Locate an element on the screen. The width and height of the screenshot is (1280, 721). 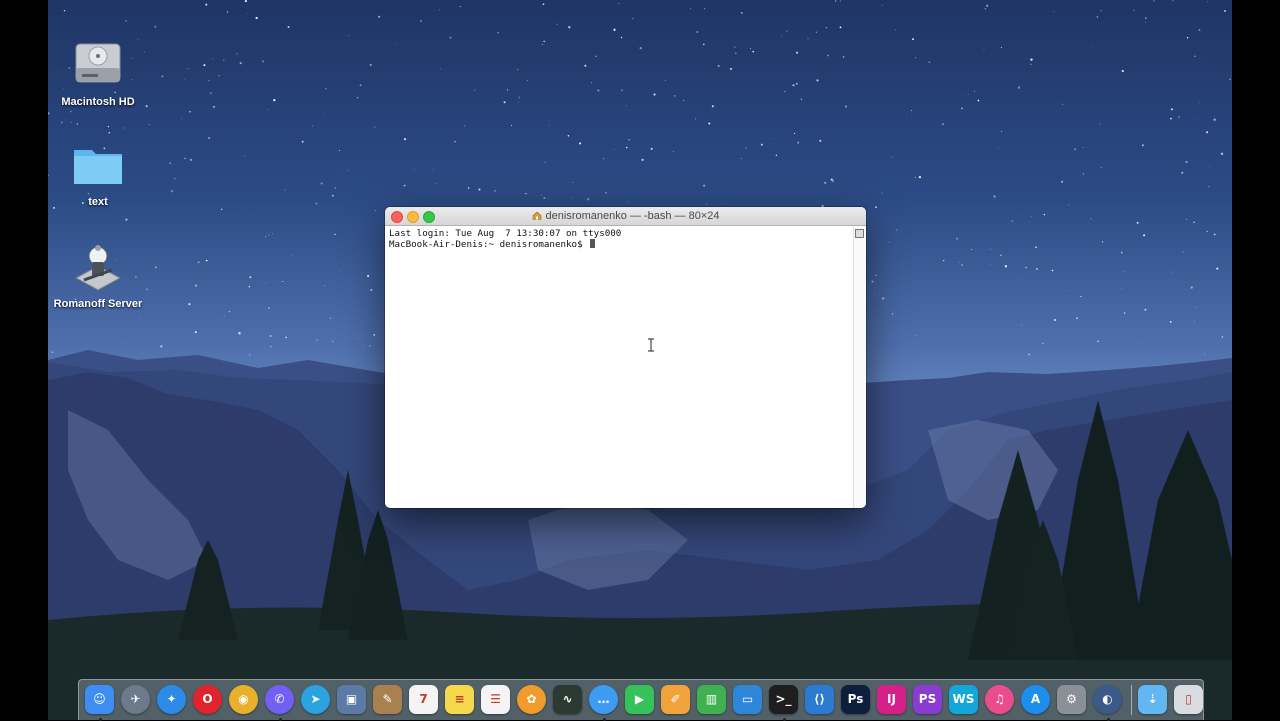
launchpad-icon: ✈ is located at coordinates (135, 699).